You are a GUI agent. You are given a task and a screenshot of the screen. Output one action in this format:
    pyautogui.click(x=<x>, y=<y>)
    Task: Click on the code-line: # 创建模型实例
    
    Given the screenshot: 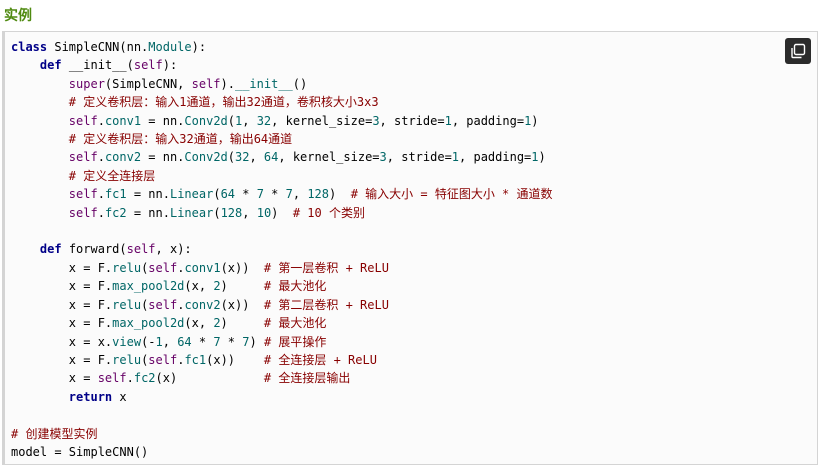 What is the action you would take?
    pyautogui.click(x=54, y=433)
    